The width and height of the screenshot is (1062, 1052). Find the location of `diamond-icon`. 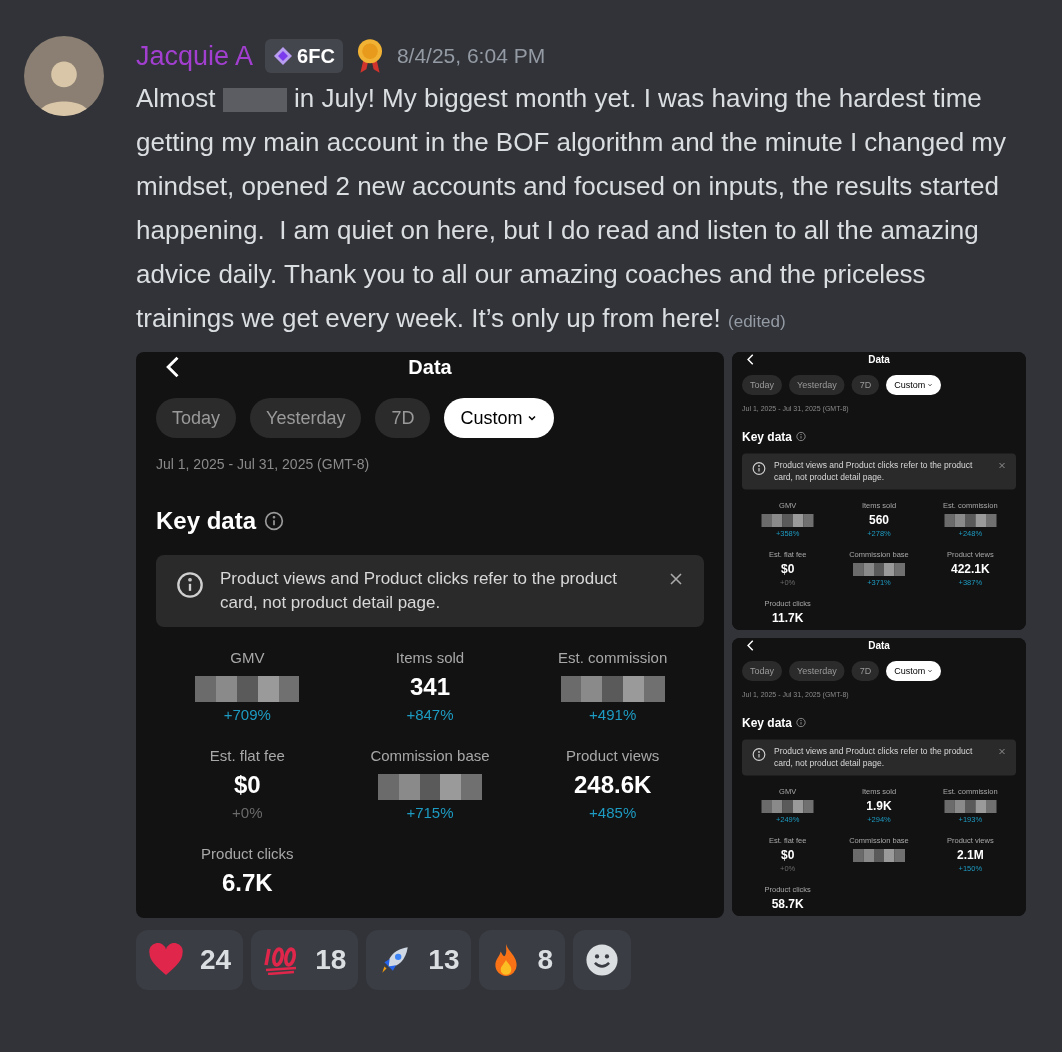

diamond-icon is located at coordinates (283, 56).